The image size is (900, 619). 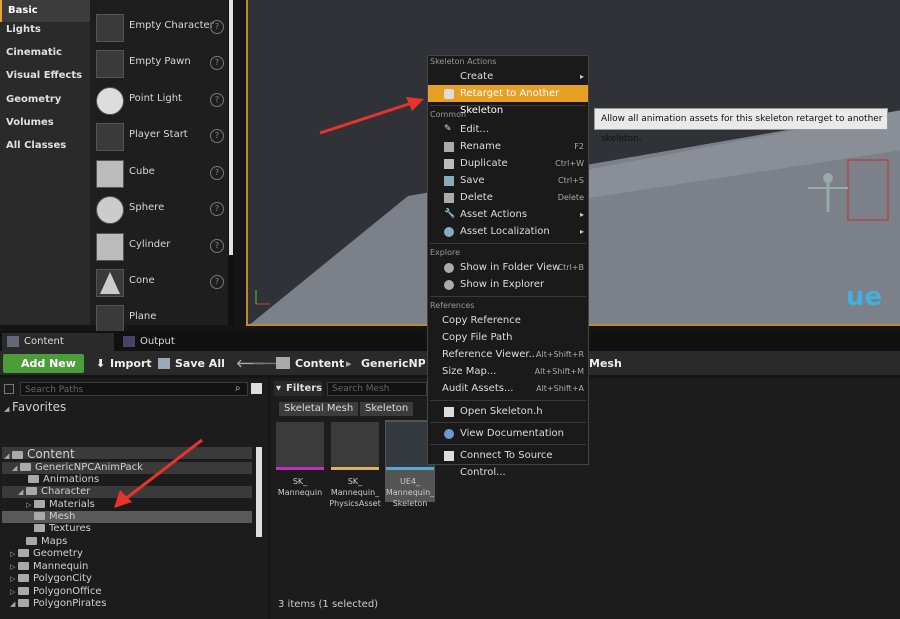 What do you see at coordinates (508, 267) in the screenshot?
I see `menu-show-in-folder-view: Show in Folder View Ctrl+B` at bounding box center [508, 267].